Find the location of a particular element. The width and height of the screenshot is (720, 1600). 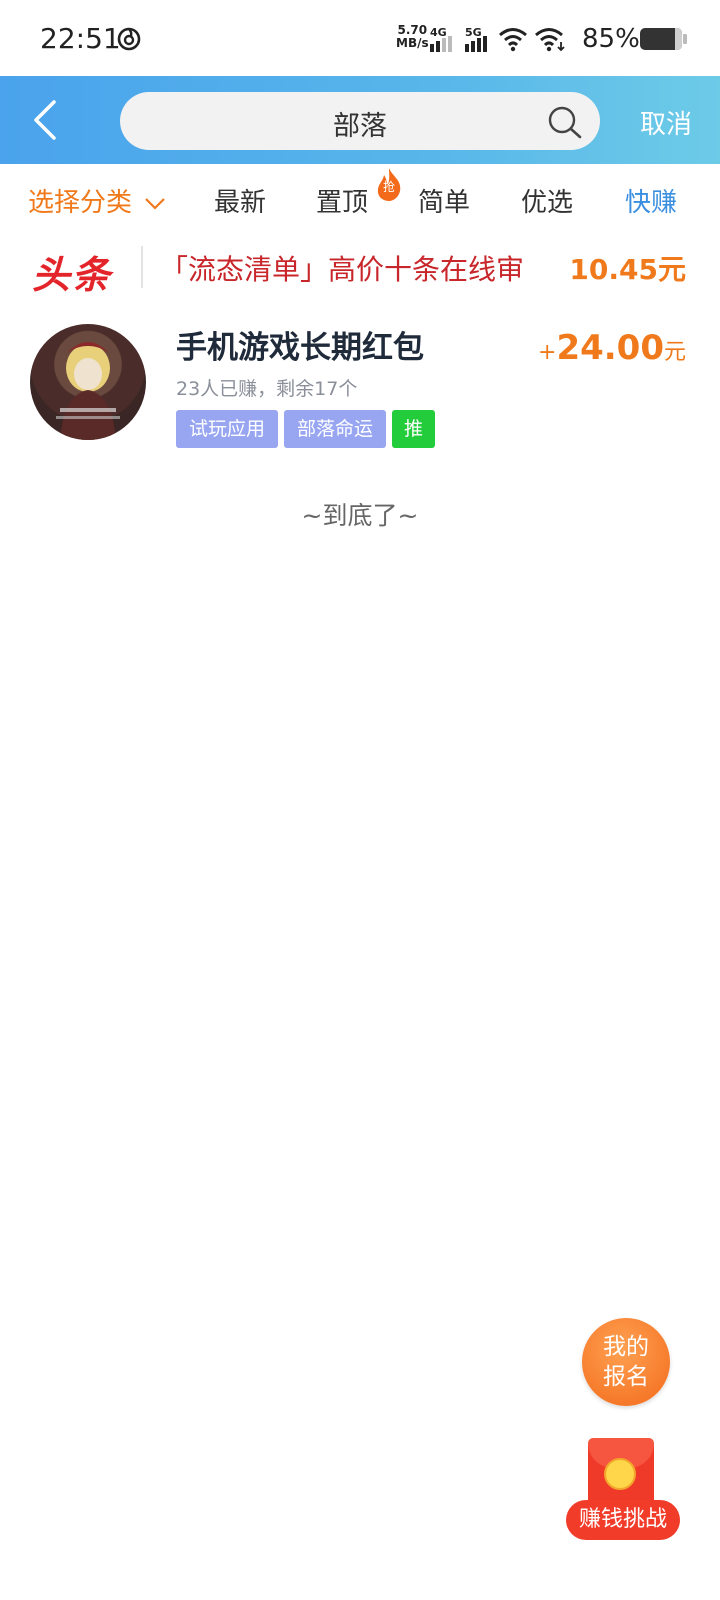

task-stats: 23人已赚，剩余17个 is located at coordinates (267, 389).